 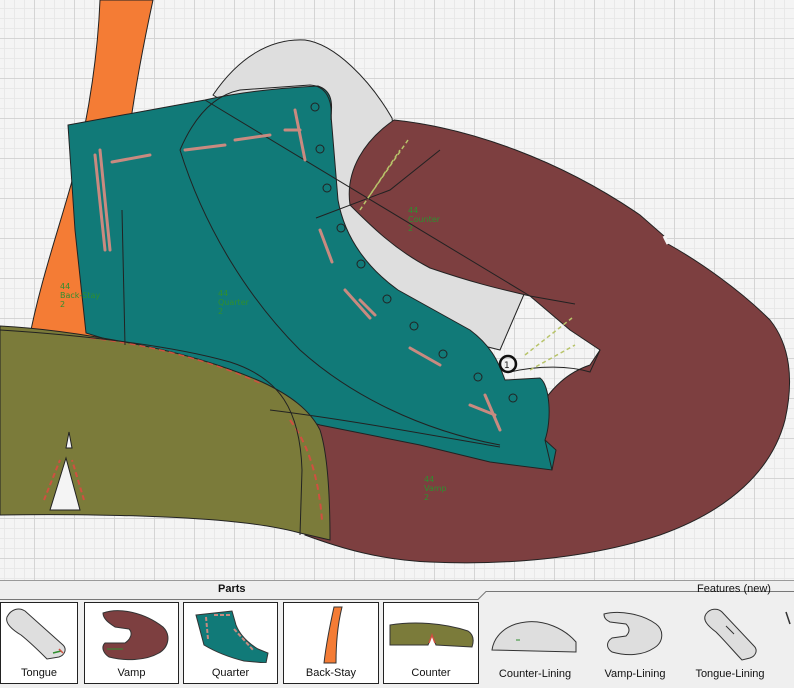 I want to click on vamp-lining-shape-icon, so click(x=633, y=633).